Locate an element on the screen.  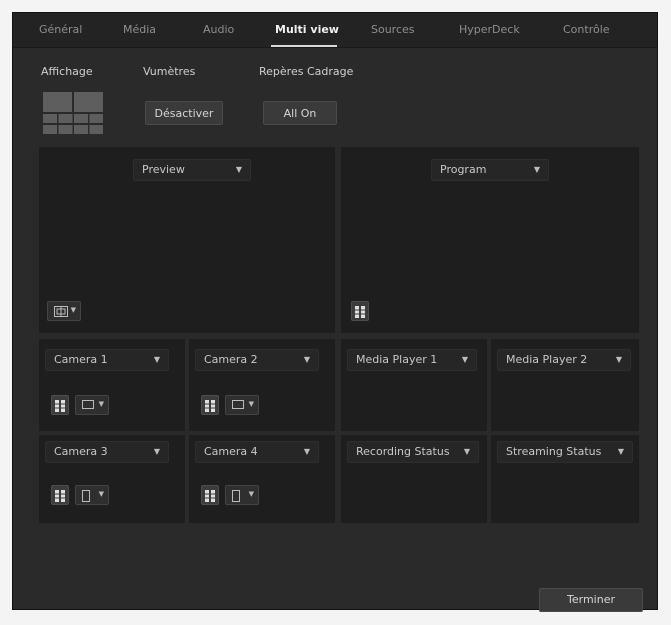
camera3-source-dropdown: Camera 3 ▼ is located at coordinates (107, 452).